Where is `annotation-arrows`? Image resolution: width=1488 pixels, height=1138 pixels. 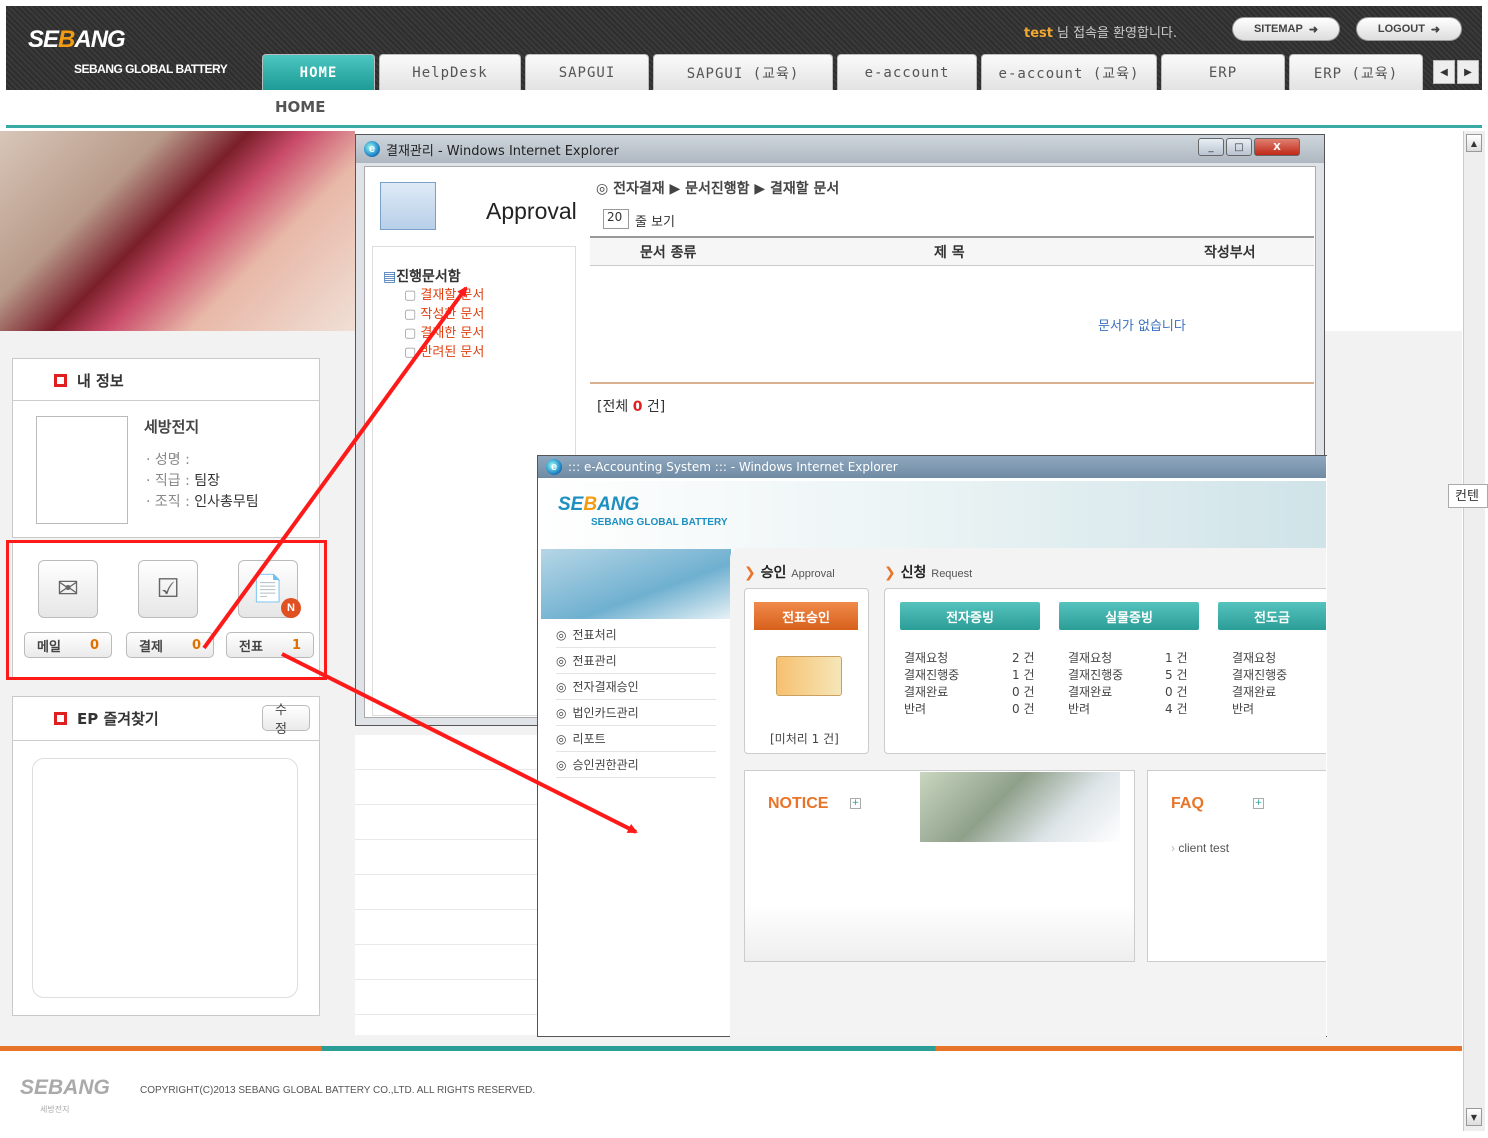 annotation-arrows is located at coordinates (420, 560).